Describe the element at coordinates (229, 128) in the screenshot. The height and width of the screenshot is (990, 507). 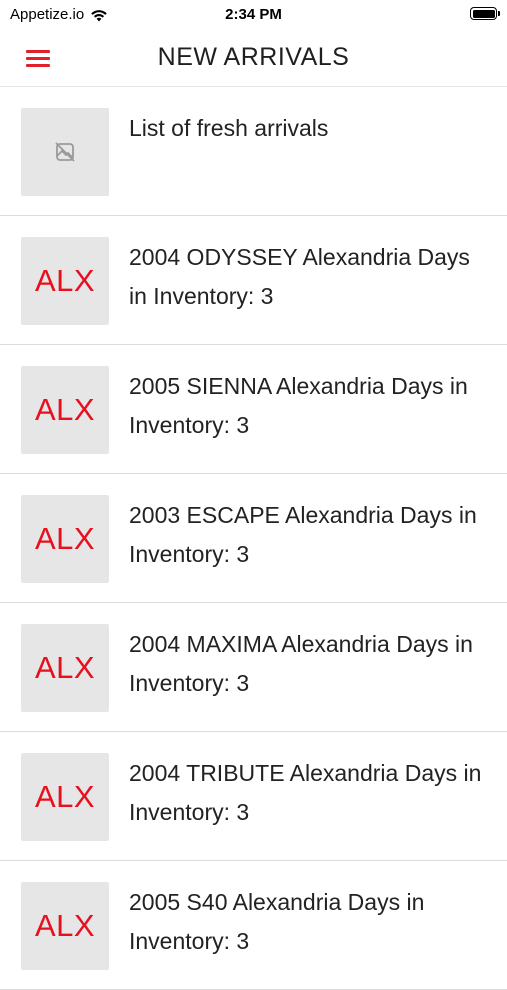
I see `list-header-text: List of fresh arrivals` at that location.